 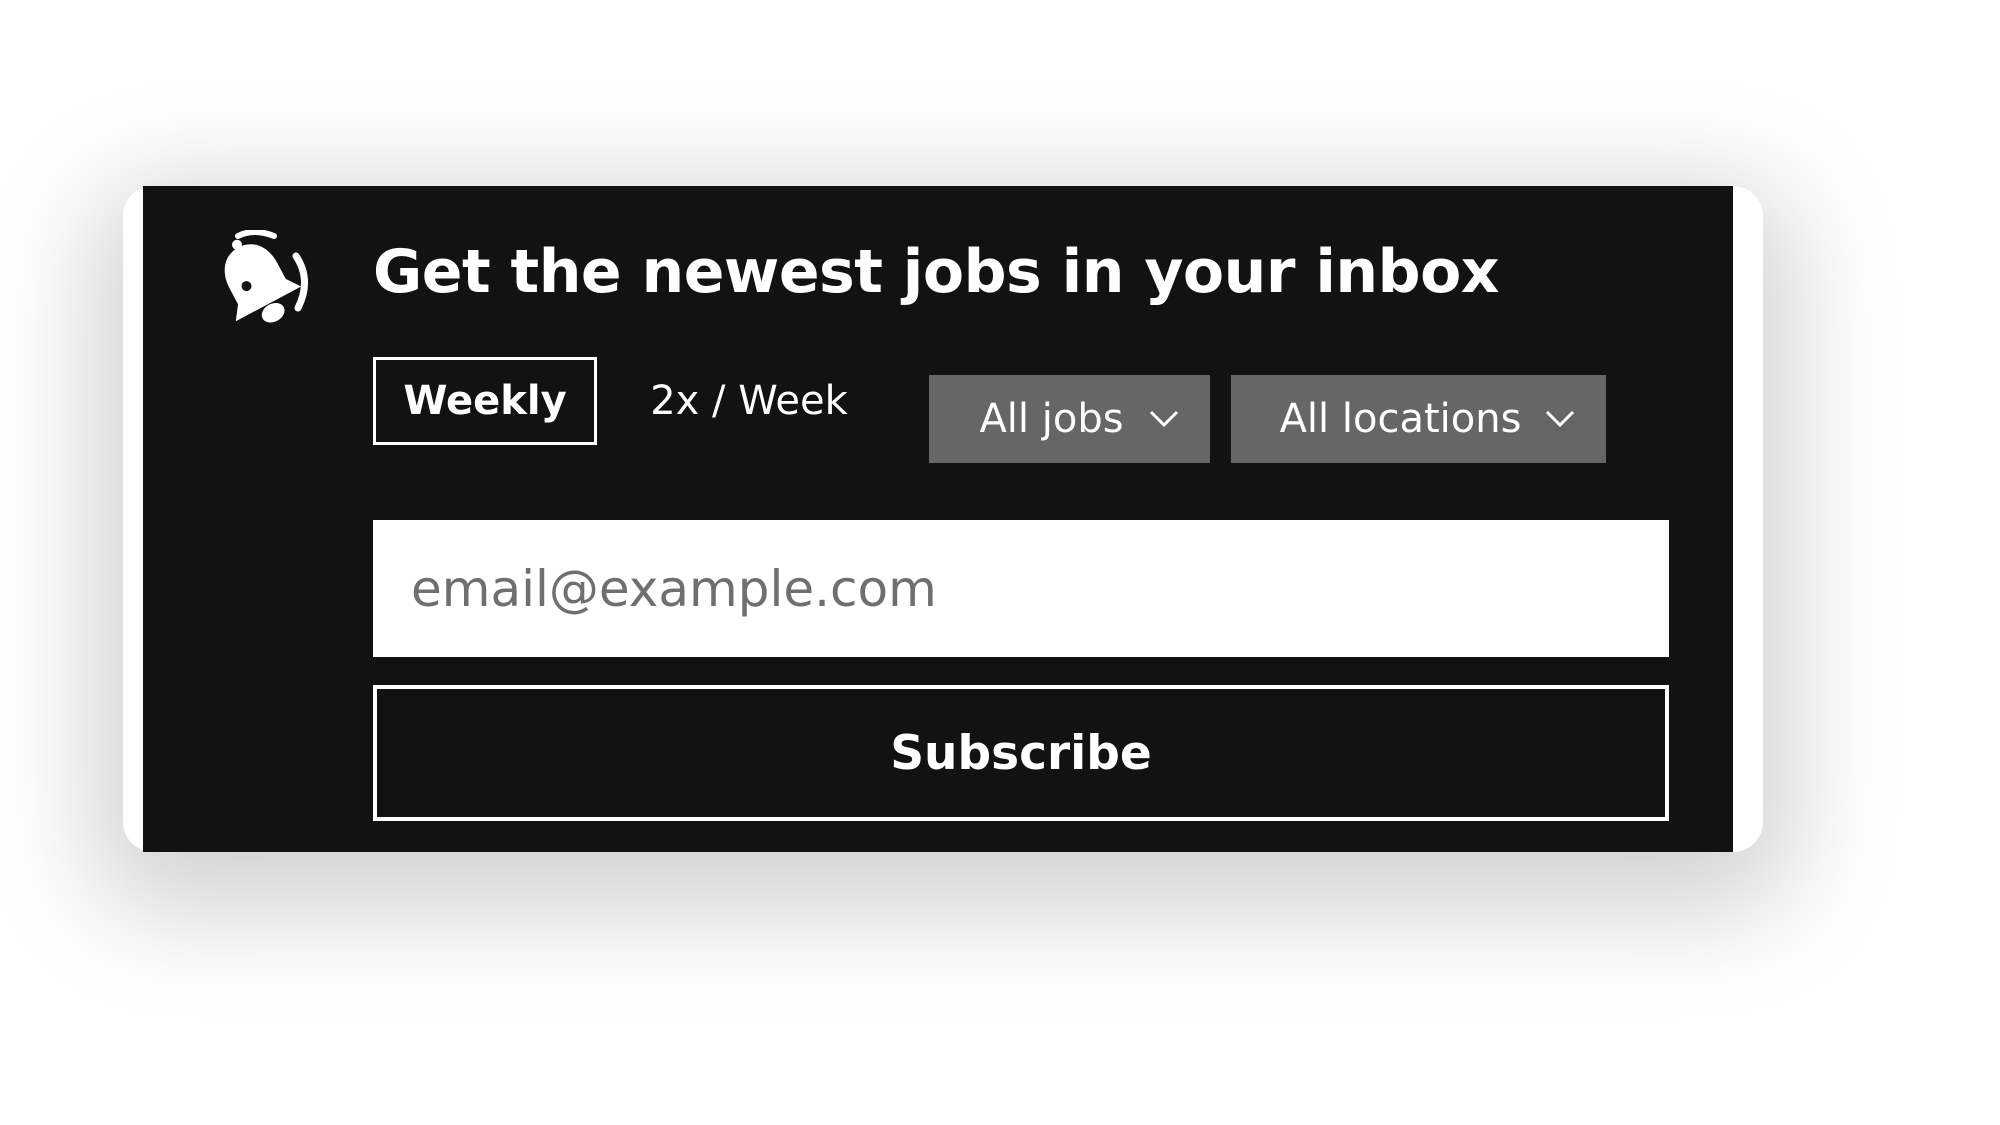 What do you see at coordinates (1400, 419) in the screenshot?
I see `locations-filter-label: All locations` at bounding box center [1400, 419].